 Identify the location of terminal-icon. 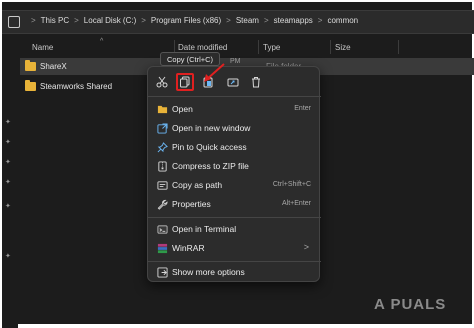
(162, 229).